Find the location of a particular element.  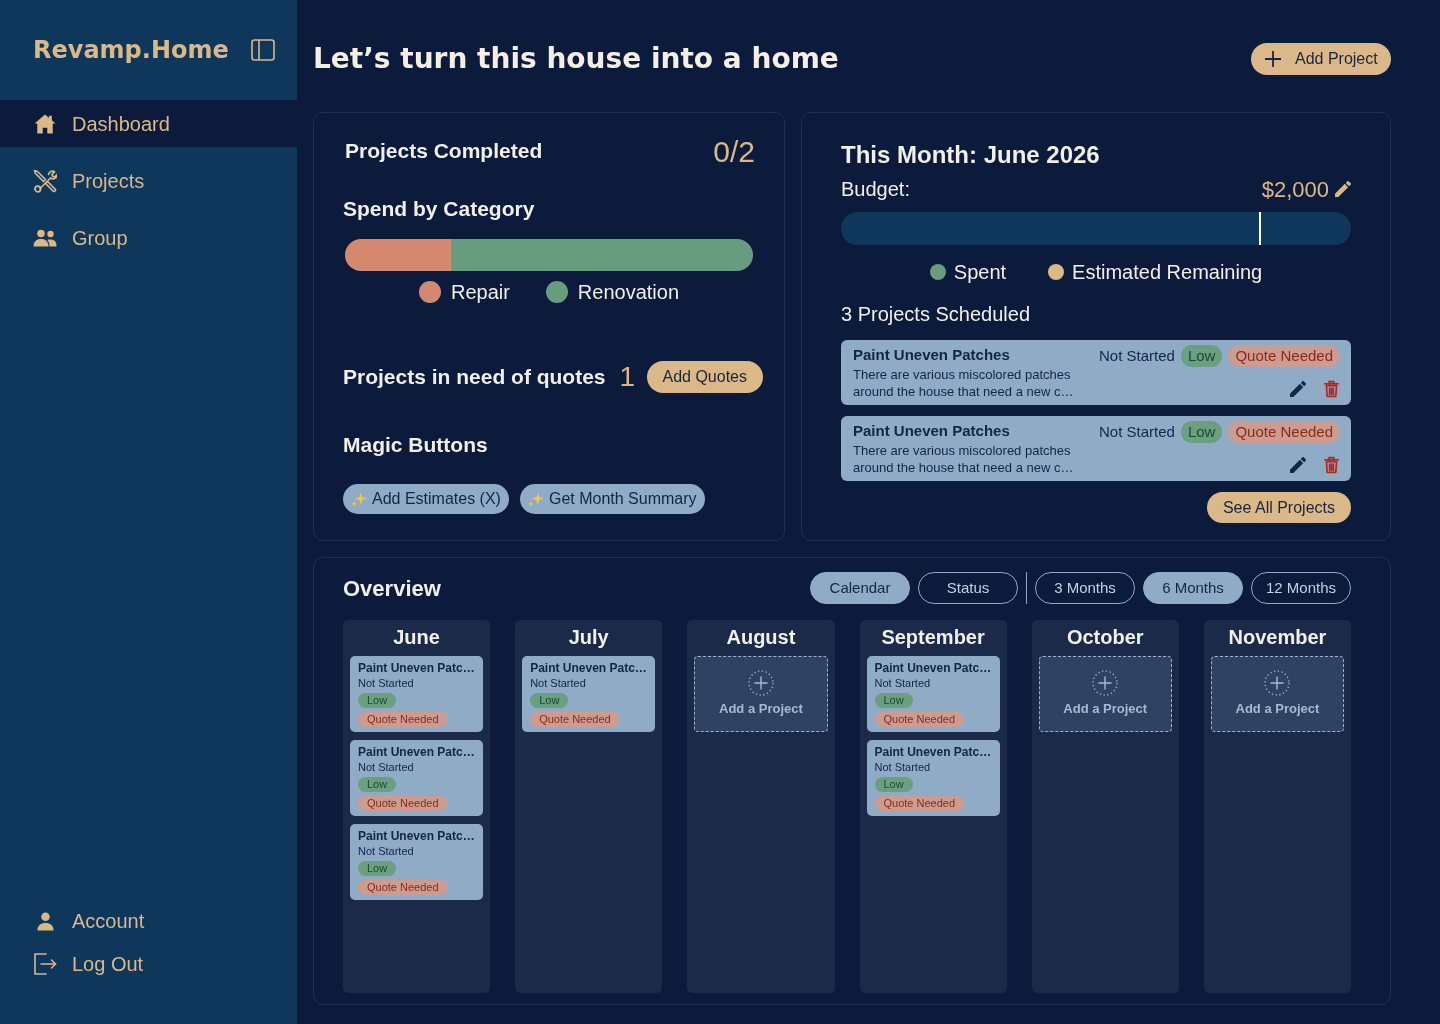

view-tab: Calendar is located at coordinates (860, 588).